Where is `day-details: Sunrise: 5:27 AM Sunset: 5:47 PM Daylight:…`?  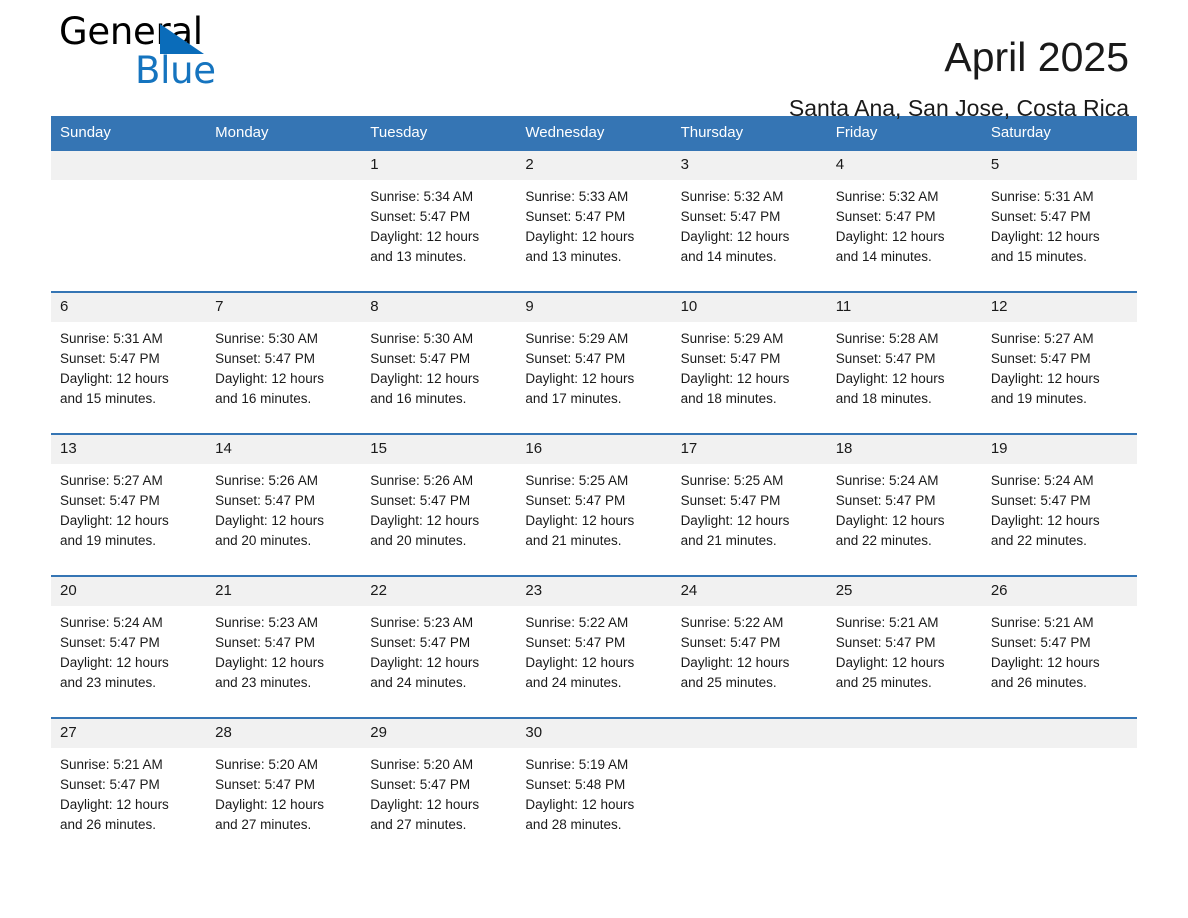 day-details: Sunrise: 5:27 AM Sunset: 5:47 PM Daylight:… is located at coordinates (1059, 377).